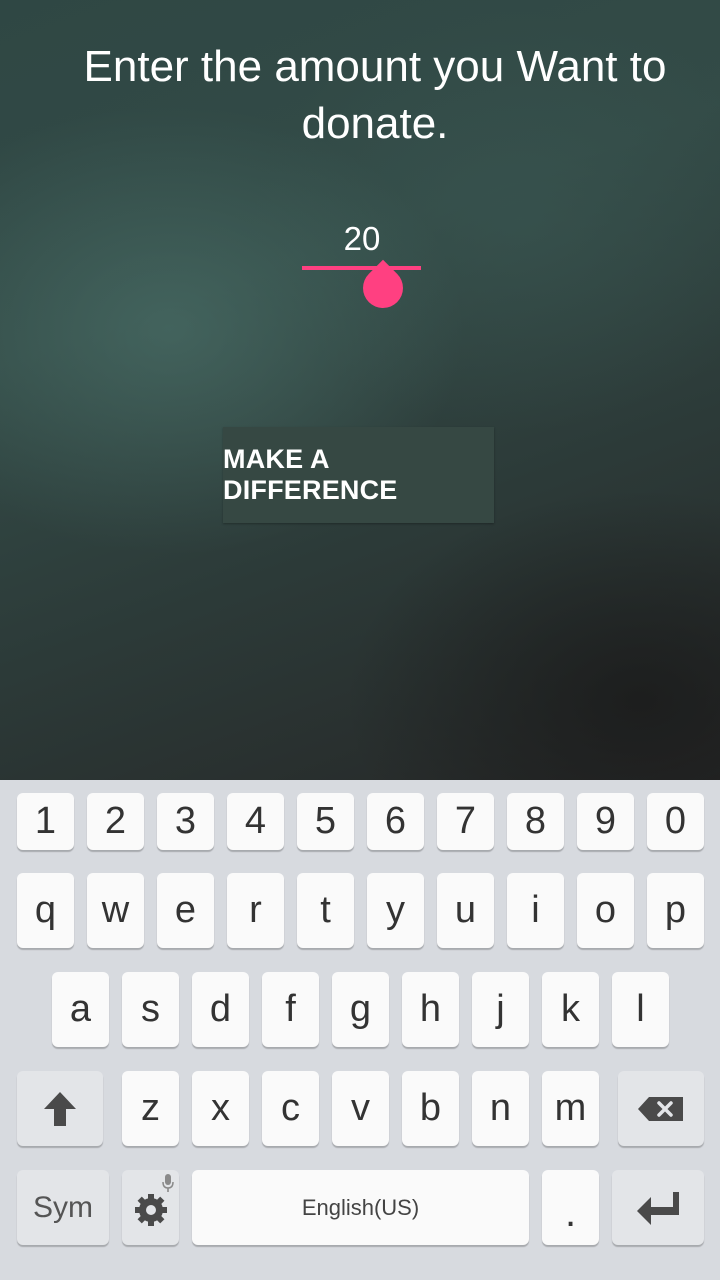  I want to click on key-label: z, so click(150, 1108).